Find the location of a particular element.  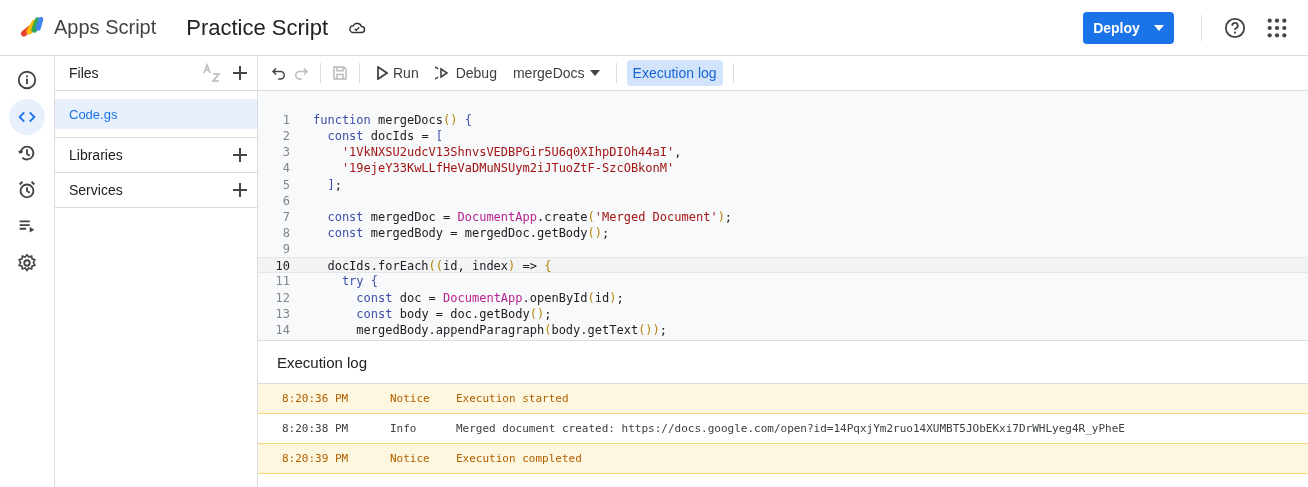

log-time: 8:20:39 PM is located at coordinates (315, 458).